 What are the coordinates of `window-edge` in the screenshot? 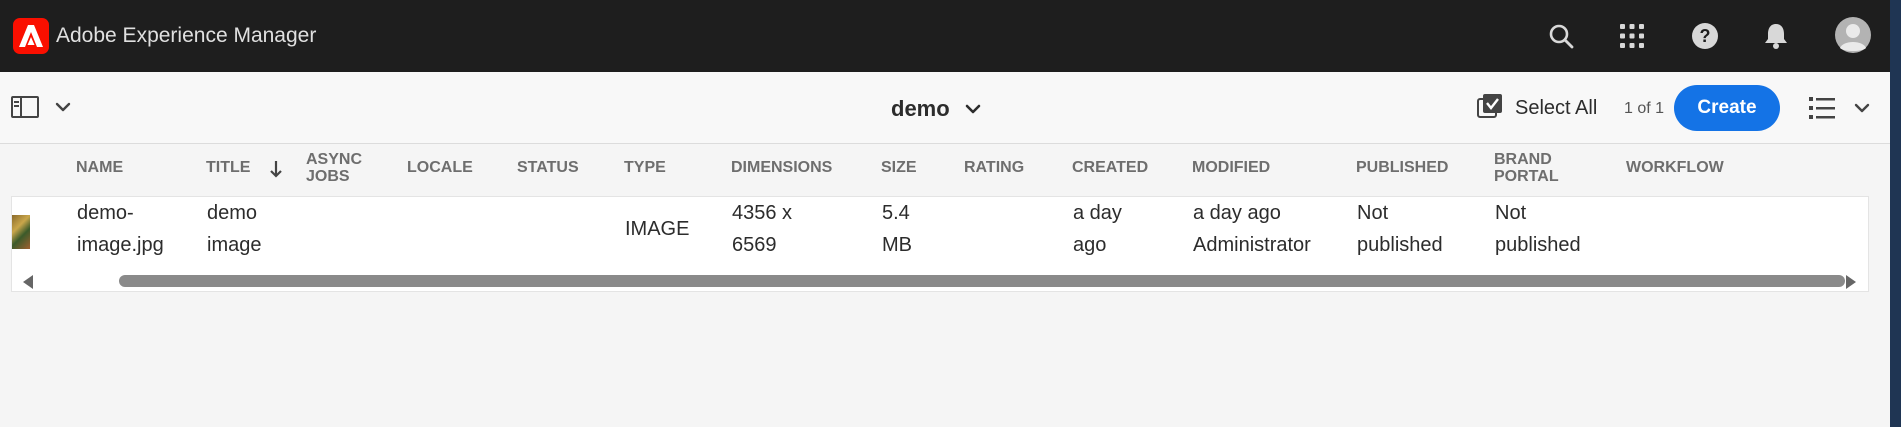 It's located at (1895, 213).